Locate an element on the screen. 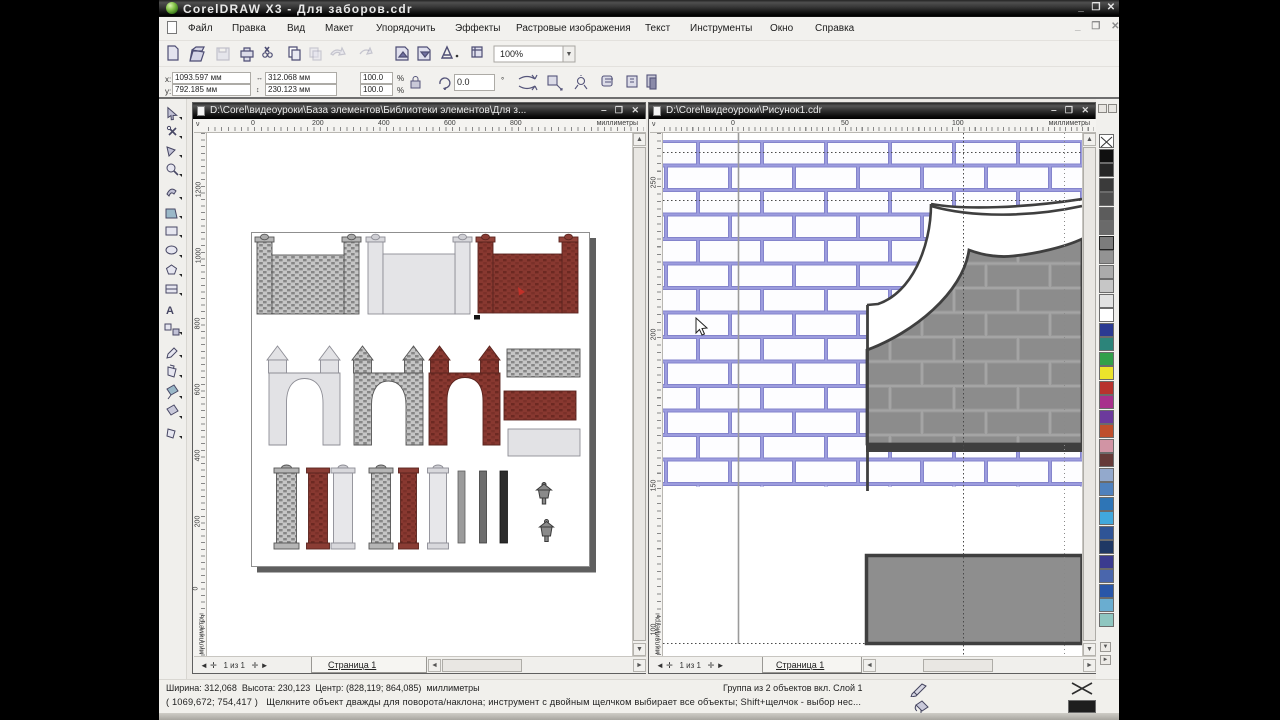 The height and width of the screenshot is (720, 1280). svg-text: A is located at coordinates (170, 311).